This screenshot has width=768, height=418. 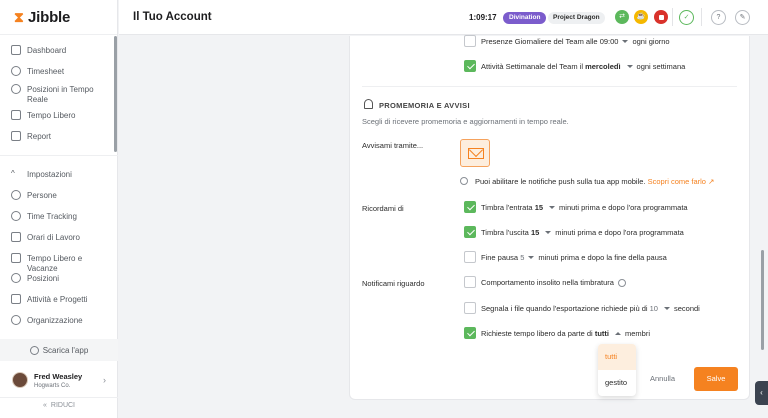 I want to click on team-weekly-day: mercoledì, so click(x=602, y=66).